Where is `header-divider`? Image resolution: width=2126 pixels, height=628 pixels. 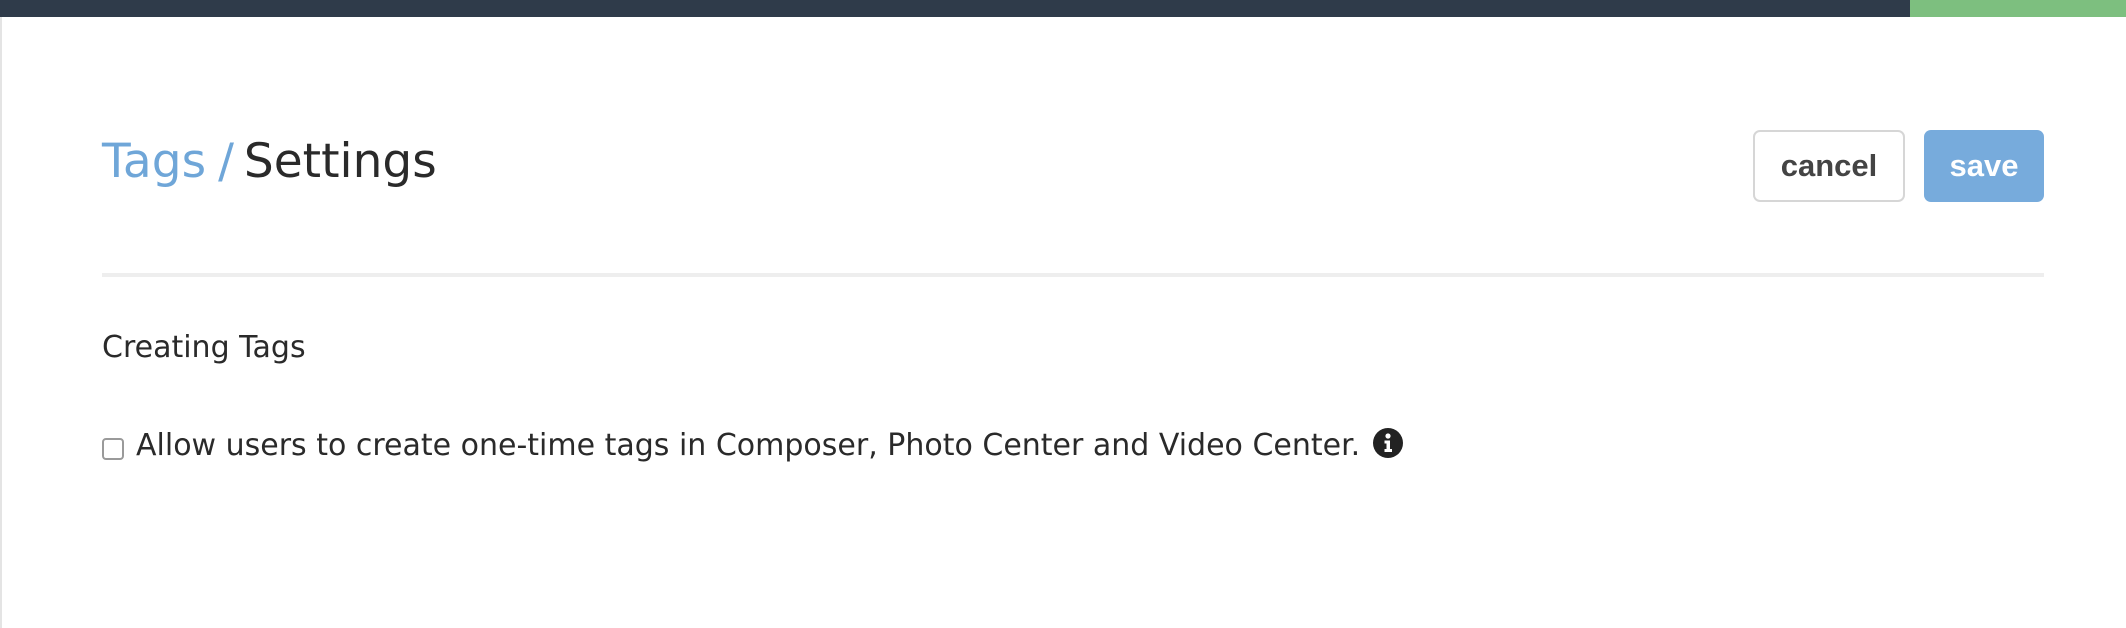
header-divider is located at coordinates (1073, 275).